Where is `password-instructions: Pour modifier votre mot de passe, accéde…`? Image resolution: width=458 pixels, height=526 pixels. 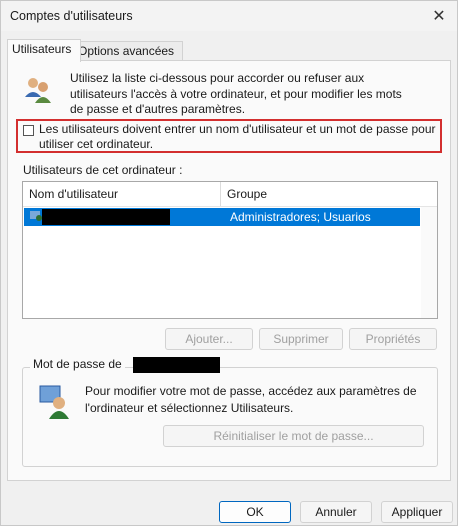
password-instructions: Pour modifier votre mot de passe, accéde… is located at coordinates (251, 399).